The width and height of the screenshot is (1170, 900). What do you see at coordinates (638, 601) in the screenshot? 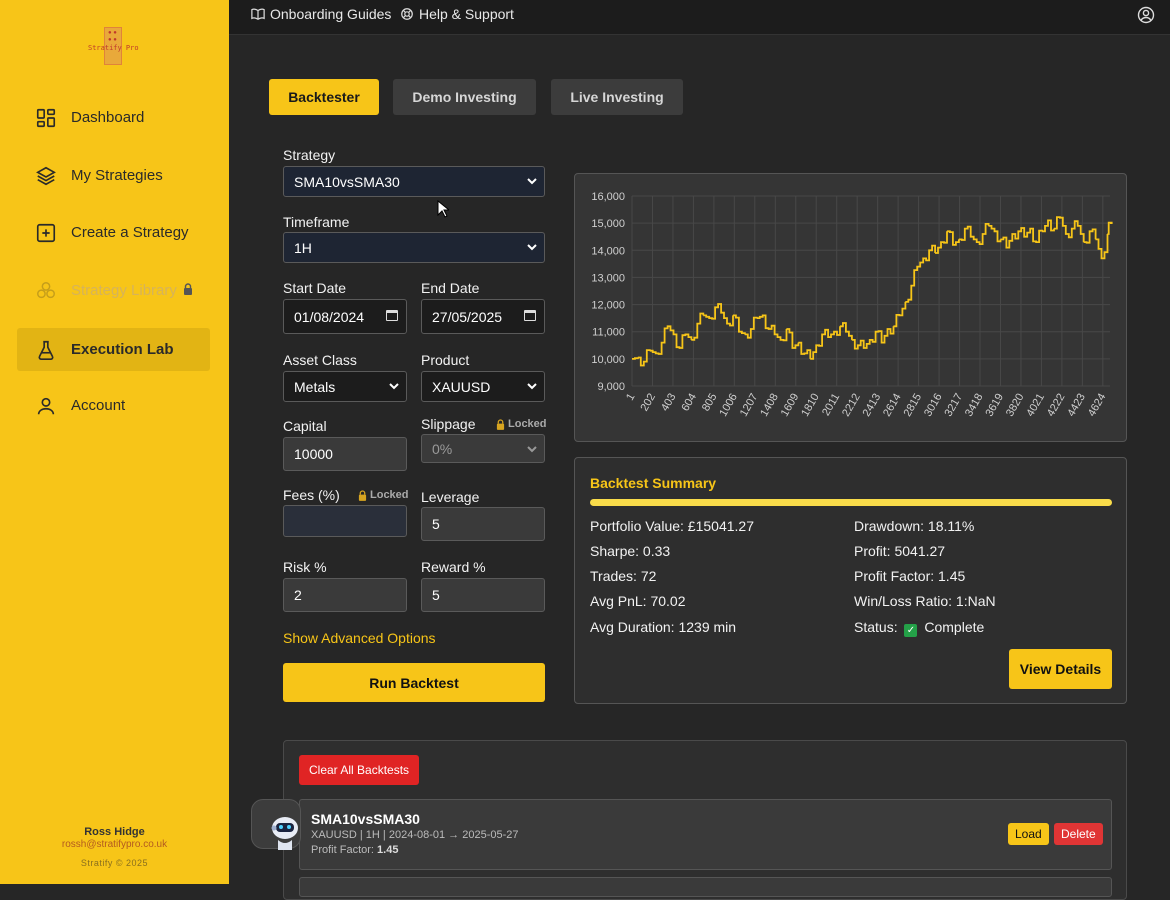
I see `avg-pnl-value: Avg PnL: 70.02` at bounding box center [638, 601].